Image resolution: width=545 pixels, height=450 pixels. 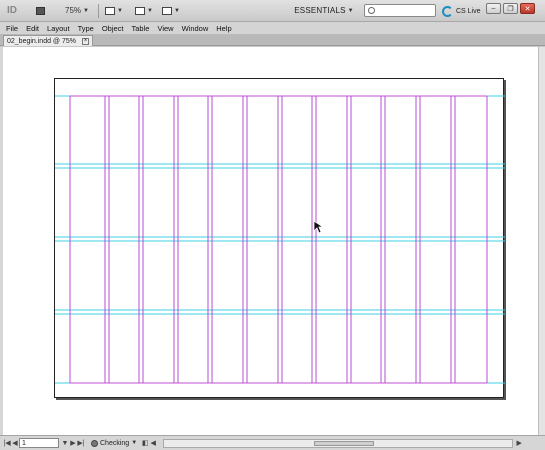 I want to click on workspace-switcher: ESSENTIALS ▼, so click(x=324, y=10).